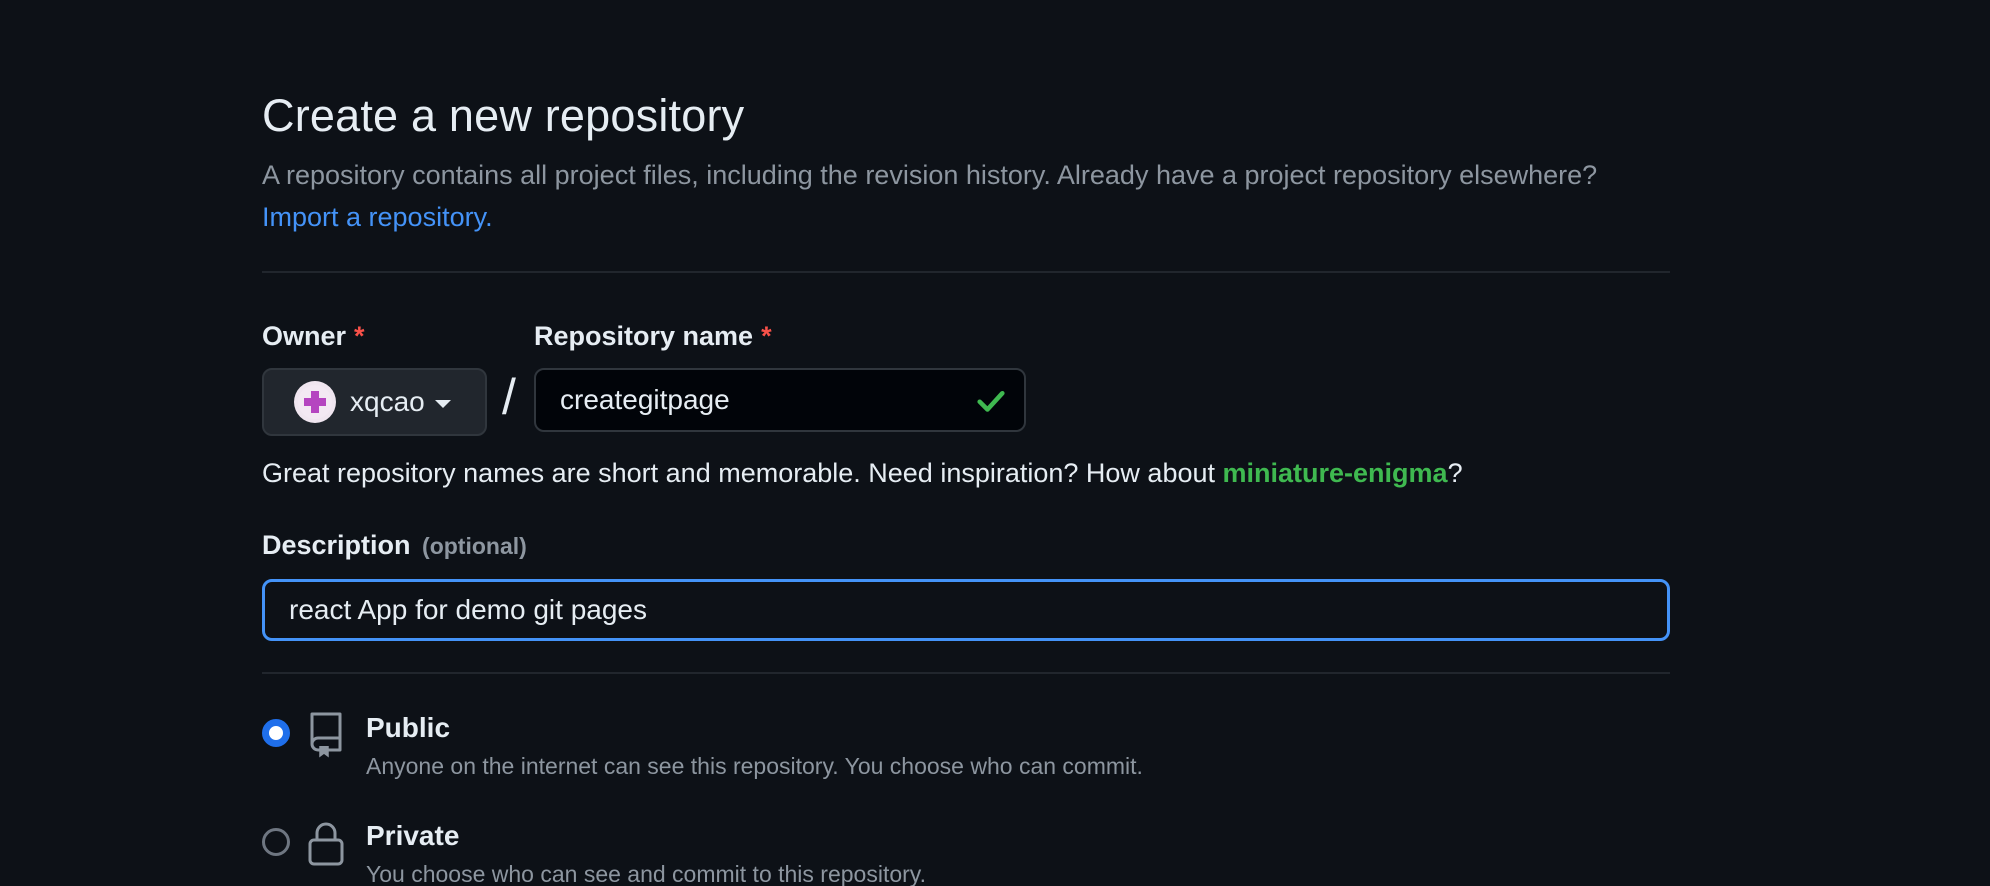  What do you see at coordinates (315, 402) in the screenshot?
I see `avatar-icon` at bounding box center [315, 402].